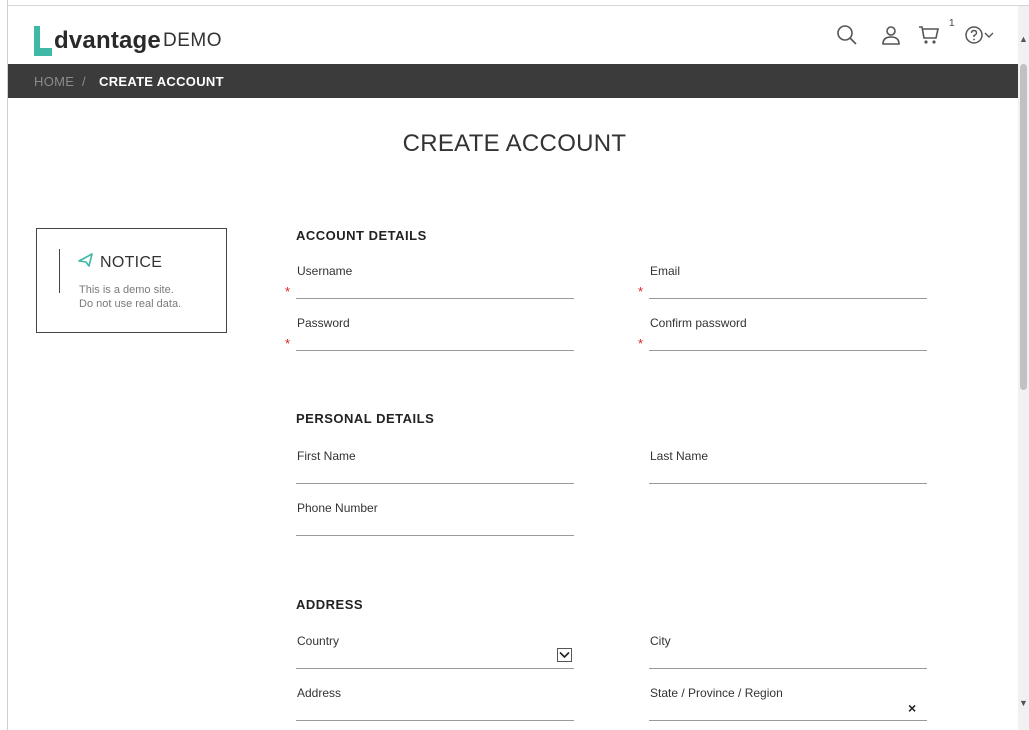 The height and width of the screenshot is (730, 1029). I want to click on help-menu, so click(979, 35).